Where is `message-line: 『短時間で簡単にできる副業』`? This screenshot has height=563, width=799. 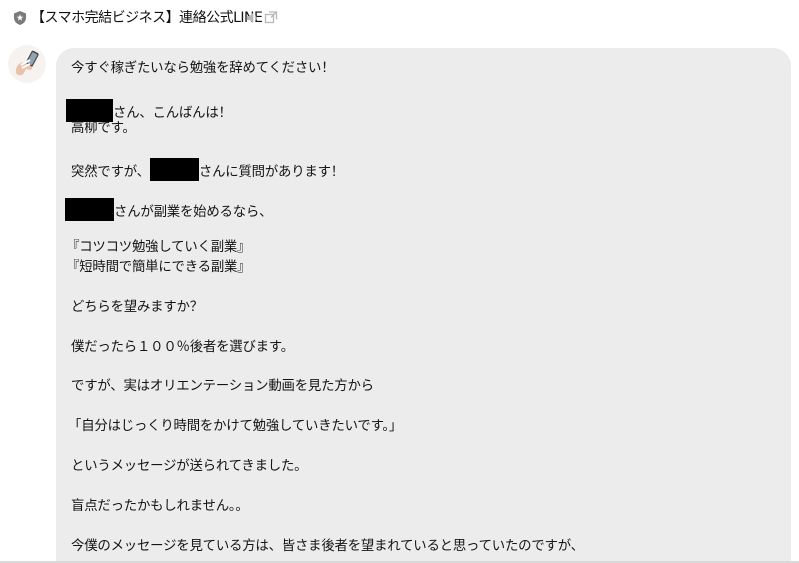 message-line: 『短時間で簡単にできる副業』 is located at coordinates (158, 267).